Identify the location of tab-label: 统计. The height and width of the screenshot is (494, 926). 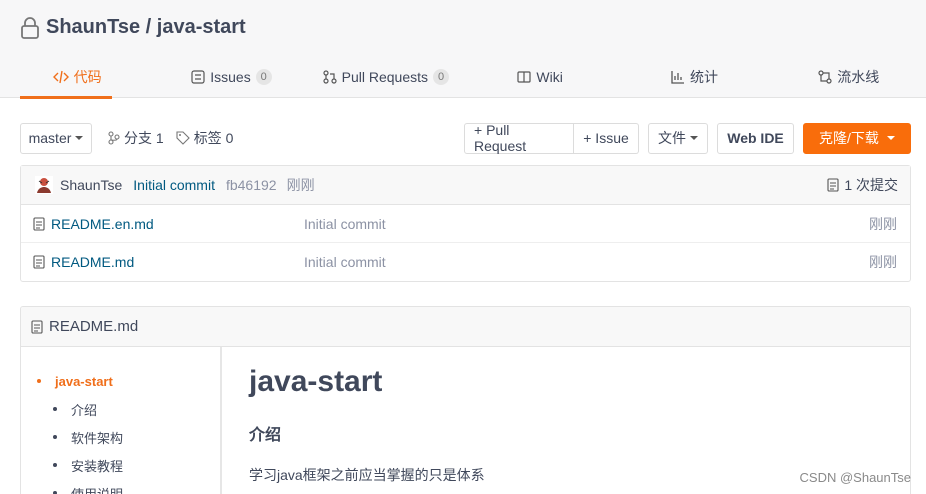
(703, 77).